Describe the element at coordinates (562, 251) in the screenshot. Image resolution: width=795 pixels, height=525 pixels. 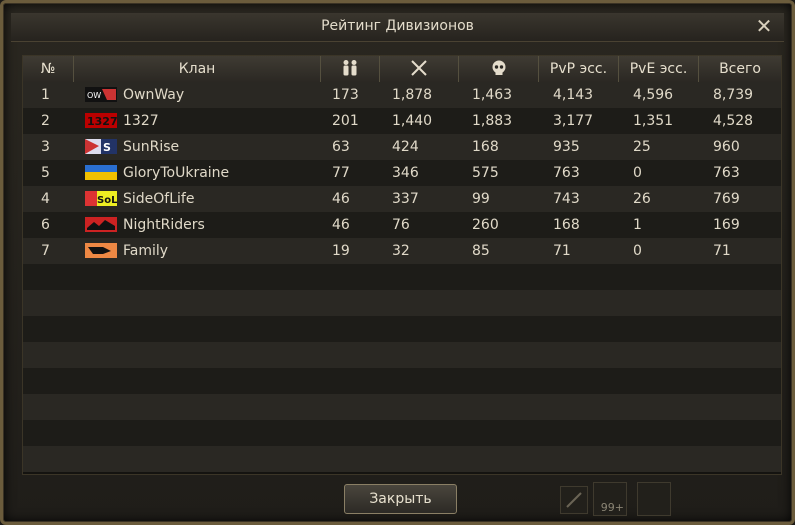
I see `cell-pvp: 71` at that location.